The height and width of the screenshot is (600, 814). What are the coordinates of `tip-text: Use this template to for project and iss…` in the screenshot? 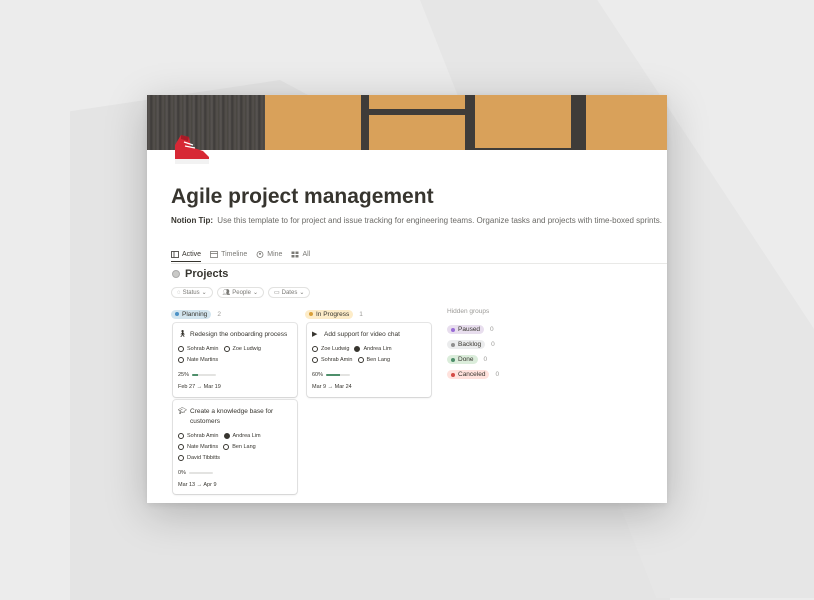 It's located at (439, 220).